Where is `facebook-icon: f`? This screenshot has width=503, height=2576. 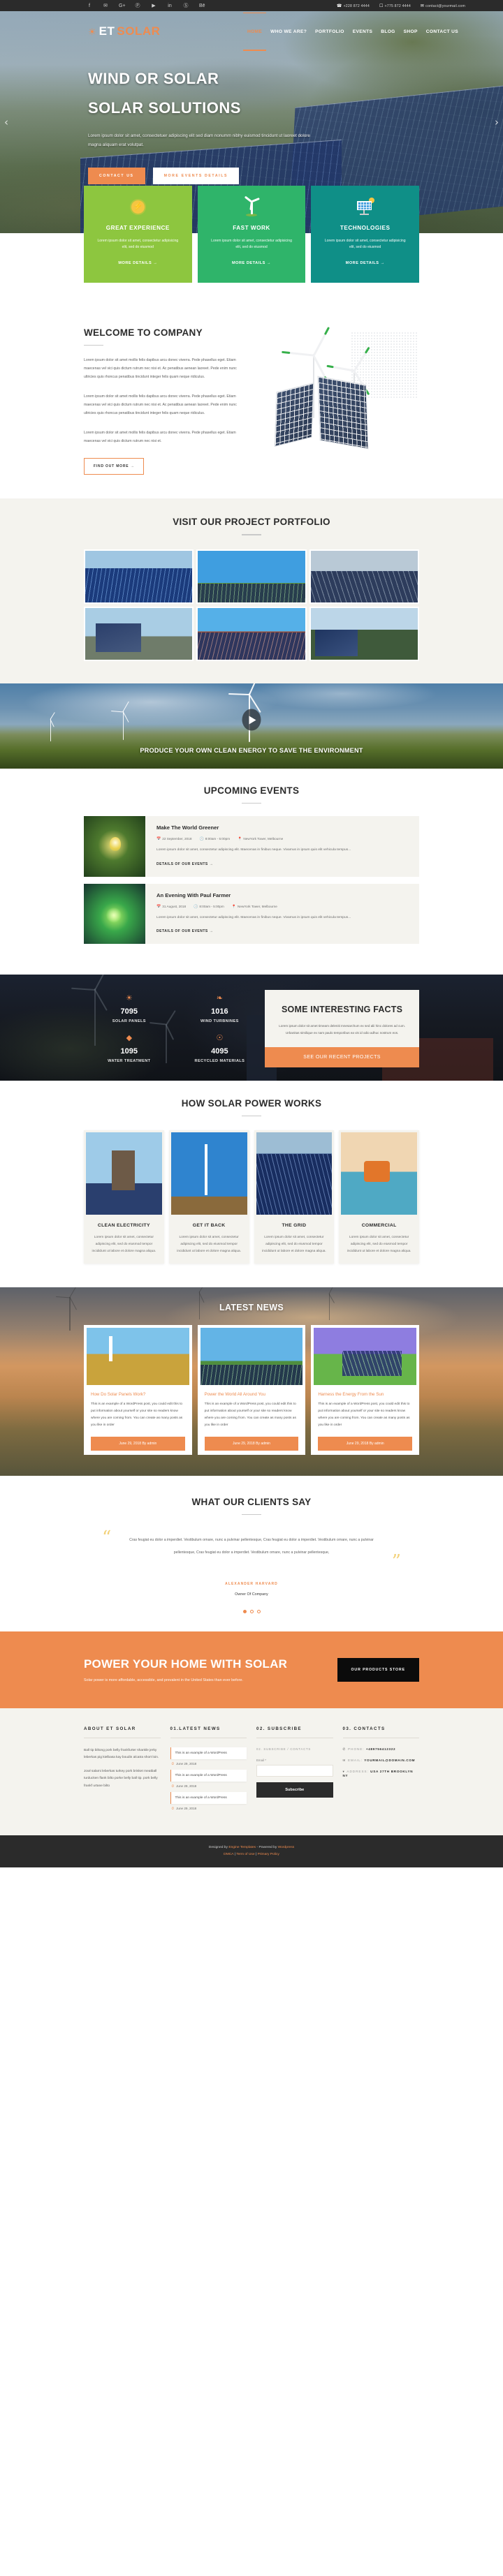
facebook-icon: f is located at coordinates (89, 5).